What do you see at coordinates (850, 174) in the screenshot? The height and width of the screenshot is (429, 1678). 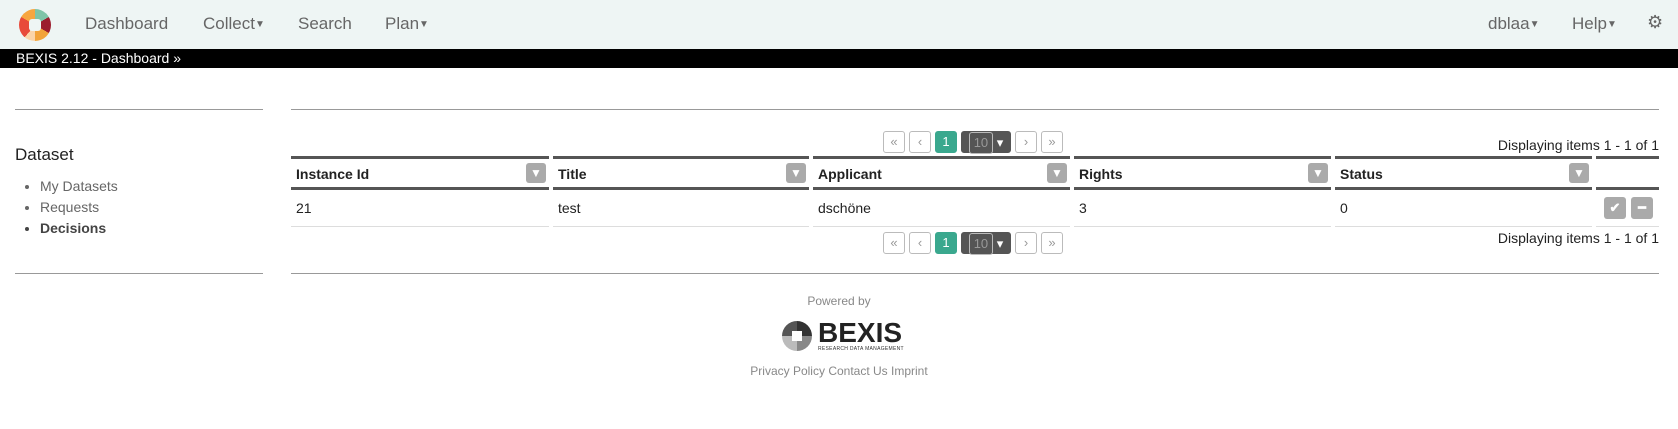 I see `header-label: Applicant` at bounding box center [850, 174].